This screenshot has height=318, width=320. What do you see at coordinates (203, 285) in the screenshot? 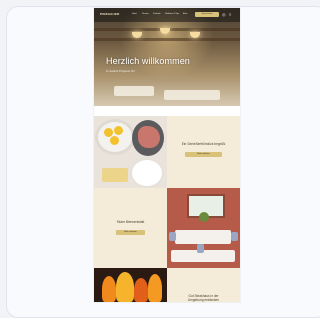
I see `steakhouse-teaser: Gut Steakhaus in der Umgebung entdecken` at bounding box center [203, 285].